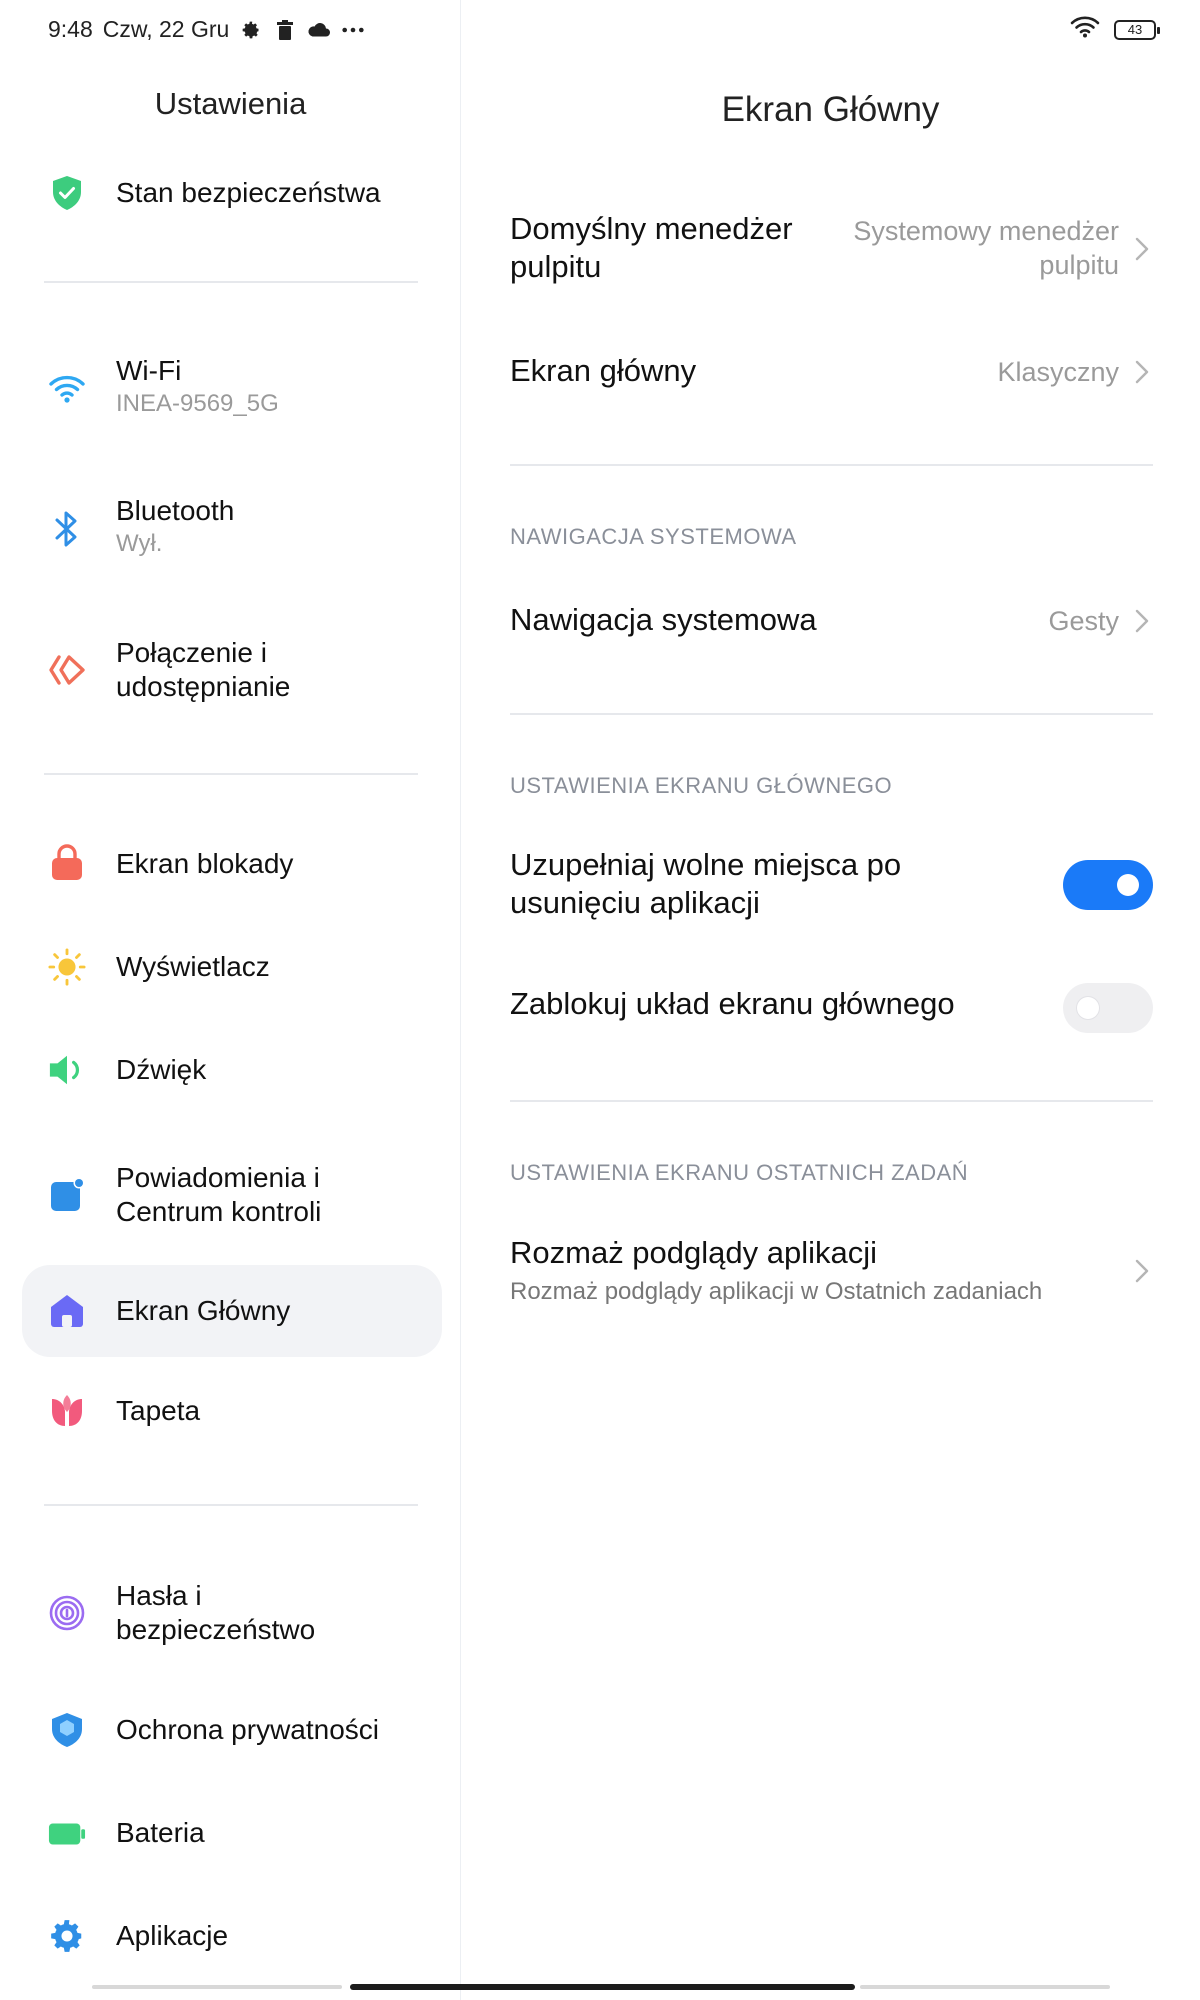 The height and width of the screenshot is (2000, 1200). What do you see at coordinates (232, 1834) in the screenshot?
I see `sidebar-item-battery: Bateria` at bounding box center [232, 1834].